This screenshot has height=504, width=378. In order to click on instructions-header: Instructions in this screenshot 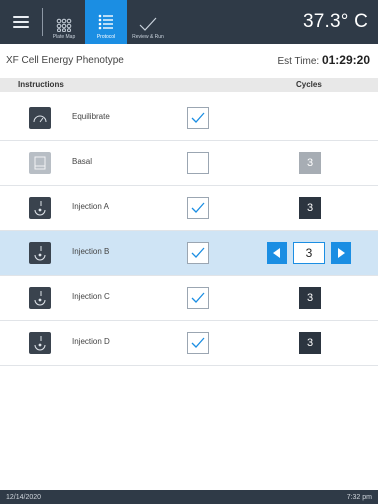, I will do `click(41, 84)`.